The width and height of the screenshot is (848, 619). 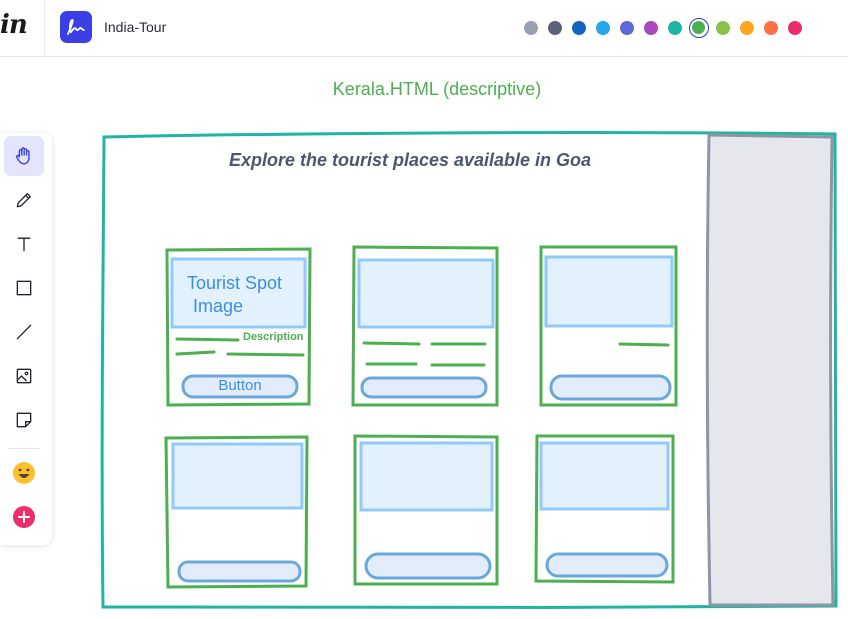 I want to click on emoji-tool-button, so click(x=24, y=473).